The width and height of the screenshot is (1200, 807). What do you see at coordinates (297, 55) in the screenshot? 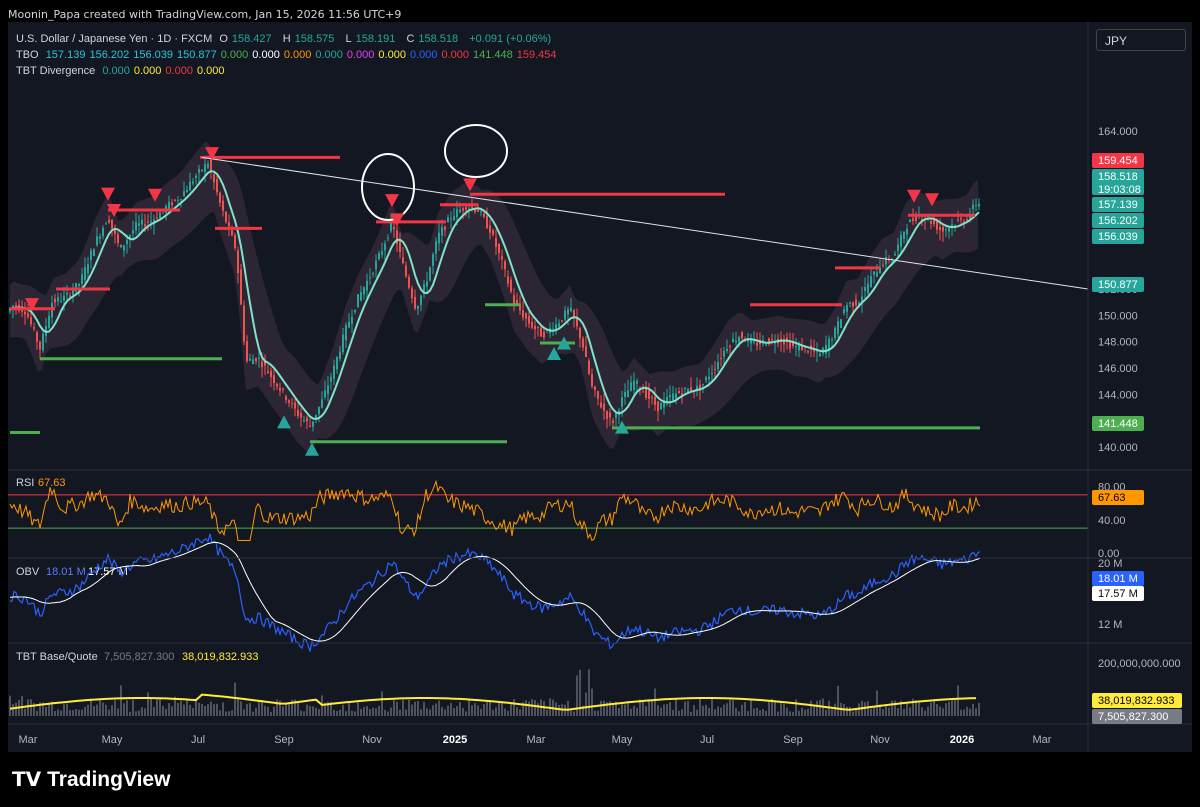
I see `tbo-value-6: 0.000` at bounding box center [297, 55].